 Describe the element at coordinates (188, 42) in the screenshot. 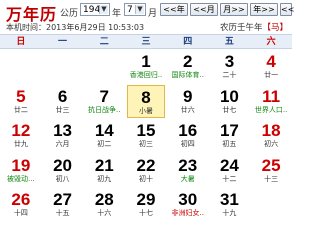

I see `weekday-label: 四` at that location.